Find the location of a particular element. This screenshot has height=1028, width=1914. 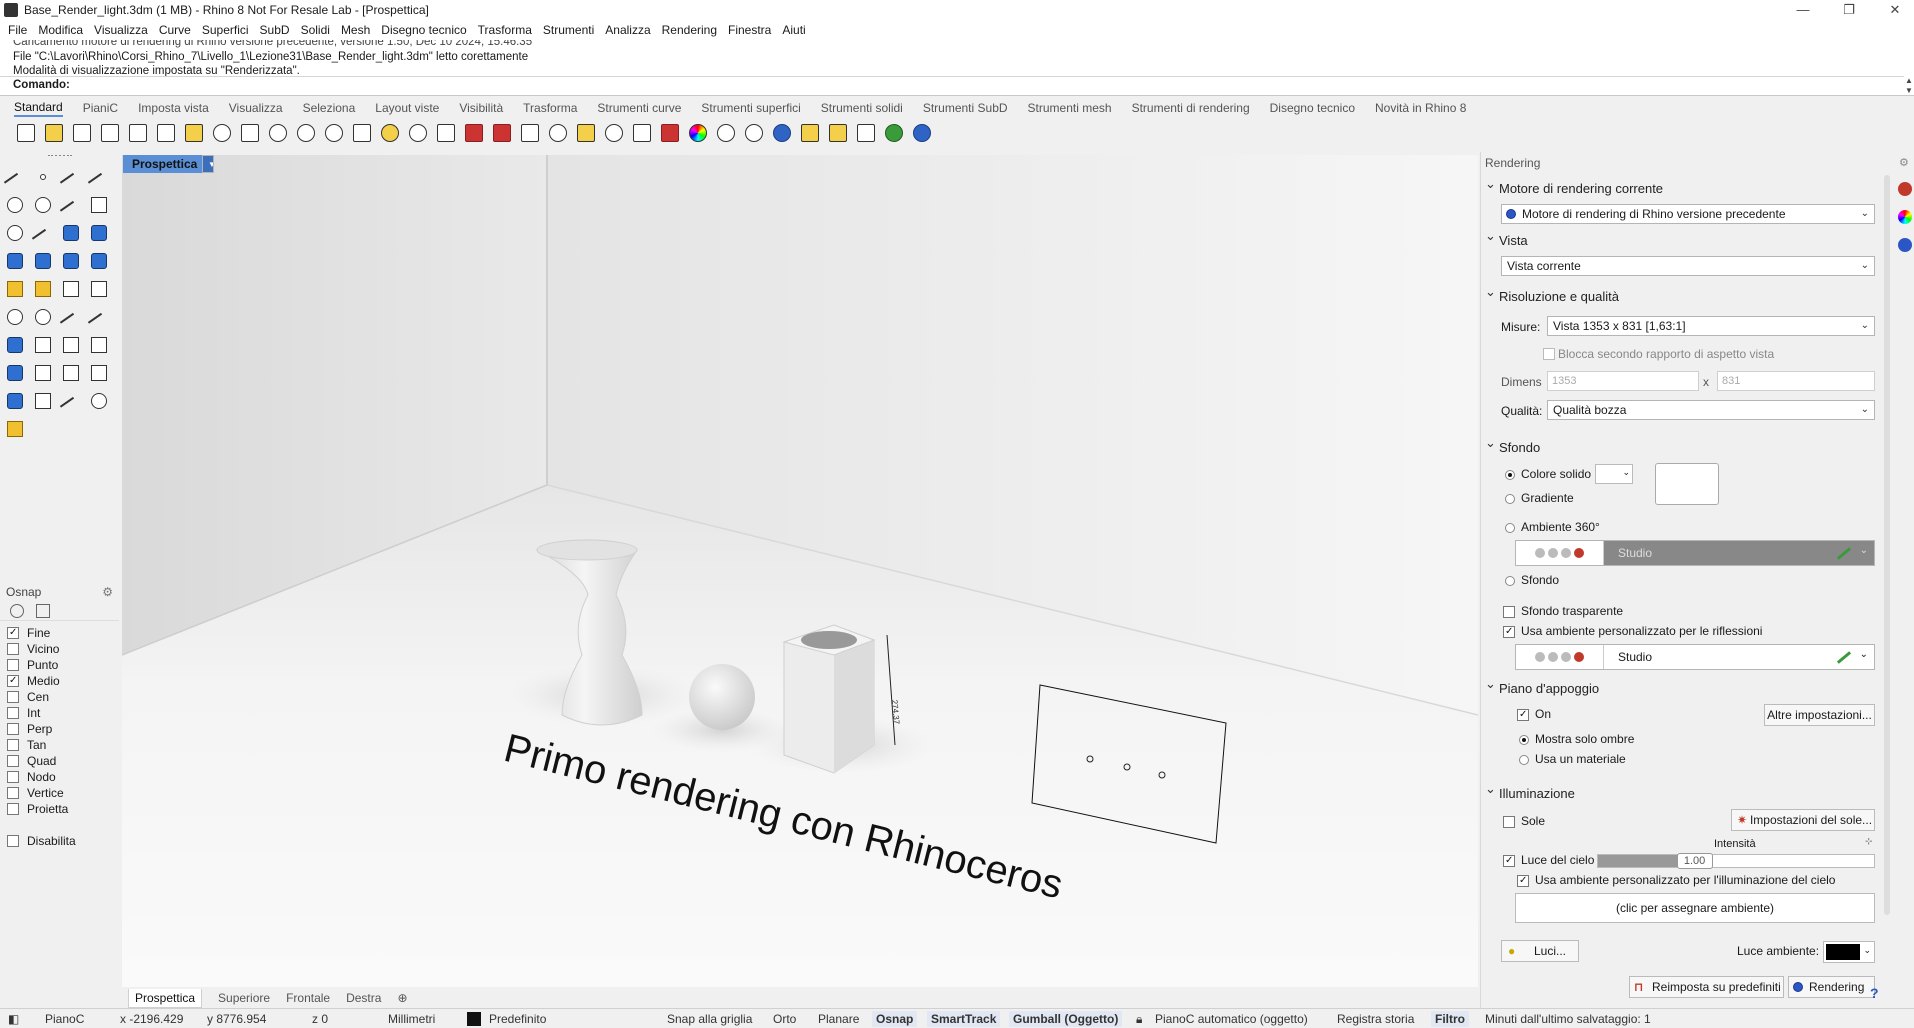

transparent-bg-checkbox is located at coordinates (1509, 612).